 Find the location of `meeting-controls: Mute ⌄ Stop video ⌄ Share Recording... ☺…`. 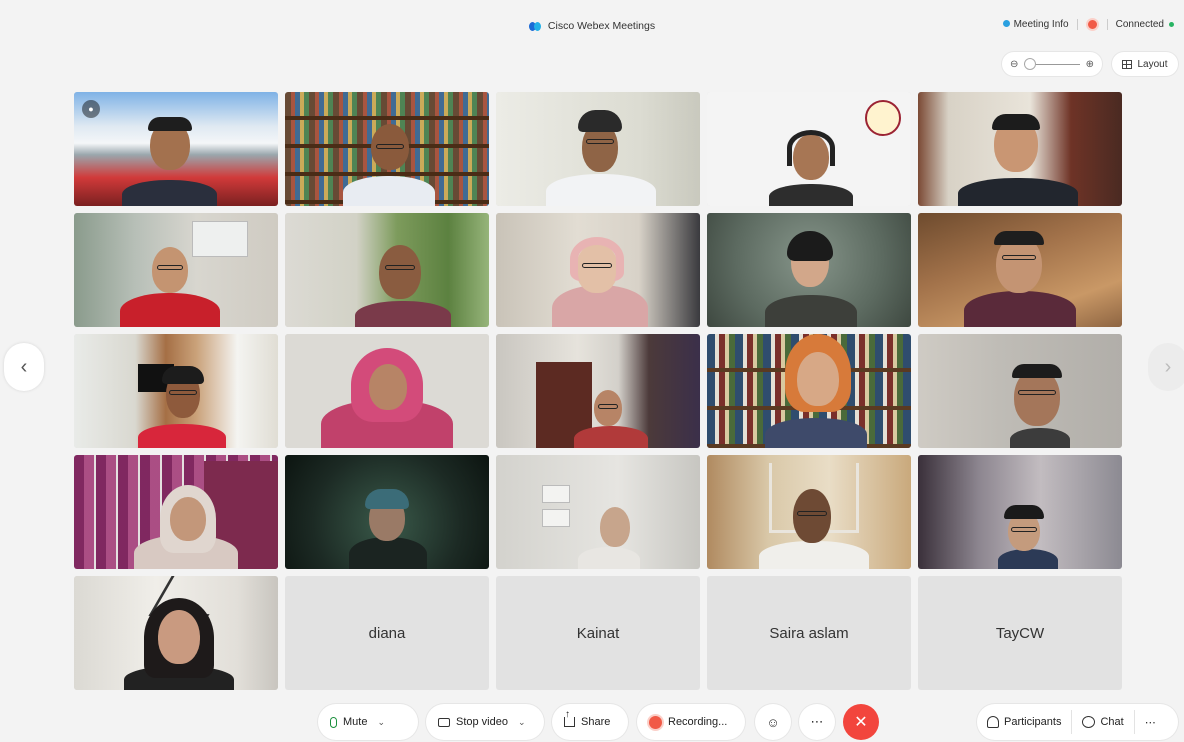

meeting-controls: Mute ⌄ Stop video ⌄ Share Recording... ☺… is located at coordinates (592, 722).